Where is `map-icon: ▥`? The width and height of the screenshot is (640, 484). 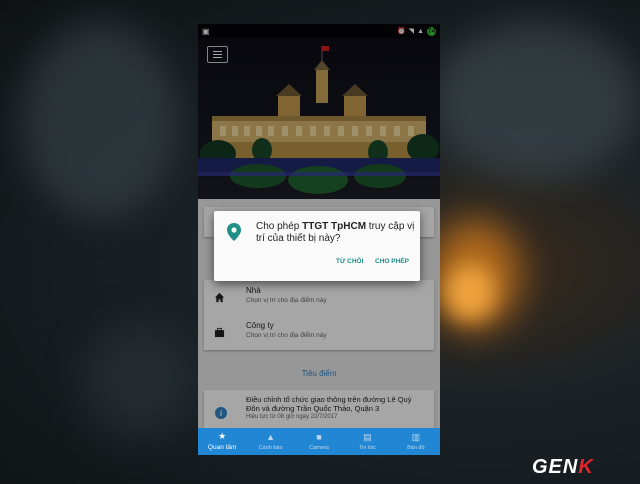 map-icon: ▥ is located at coordinates (416, 436).